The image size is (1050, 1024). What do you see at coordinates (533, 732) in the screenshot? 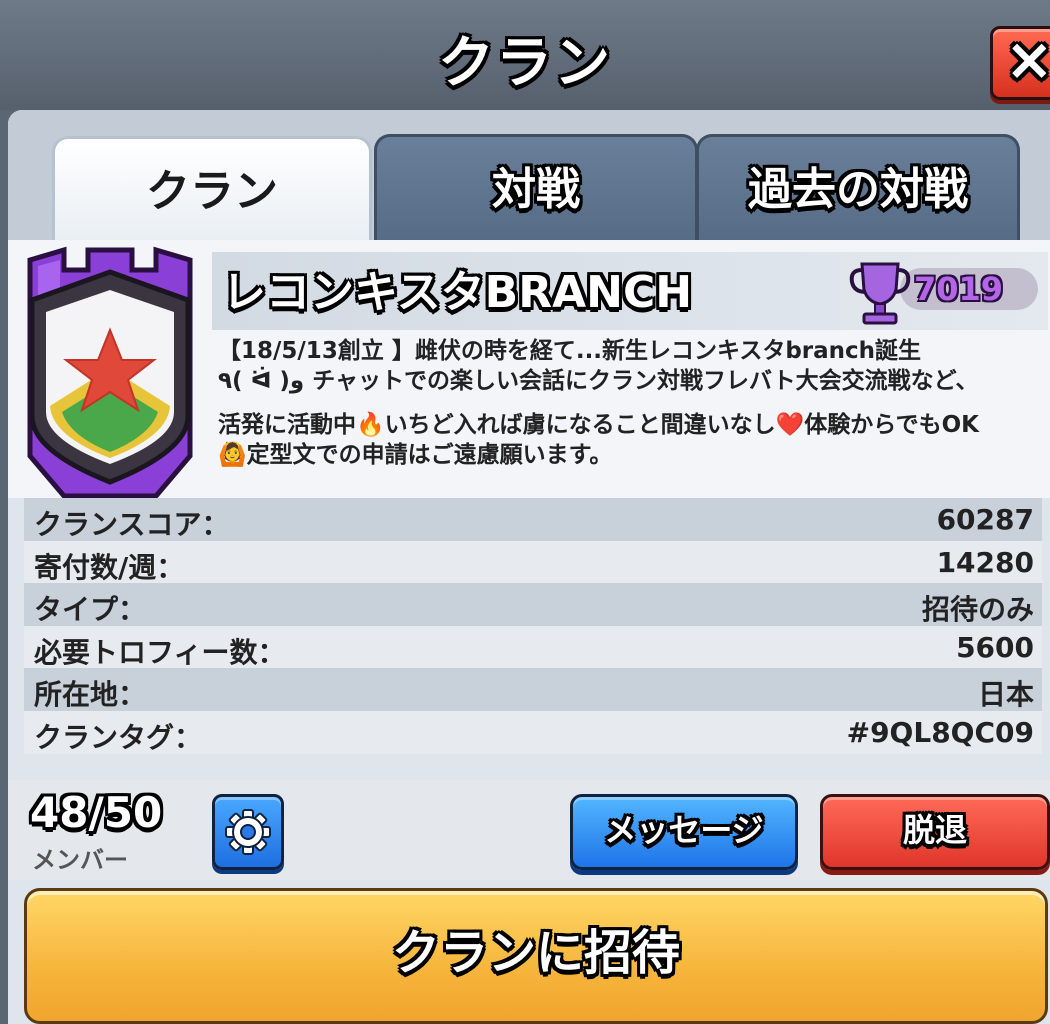
I see `stat-row-clan-tag: クランタグ： #9QL8QC09` at bounding box center [533, 732].